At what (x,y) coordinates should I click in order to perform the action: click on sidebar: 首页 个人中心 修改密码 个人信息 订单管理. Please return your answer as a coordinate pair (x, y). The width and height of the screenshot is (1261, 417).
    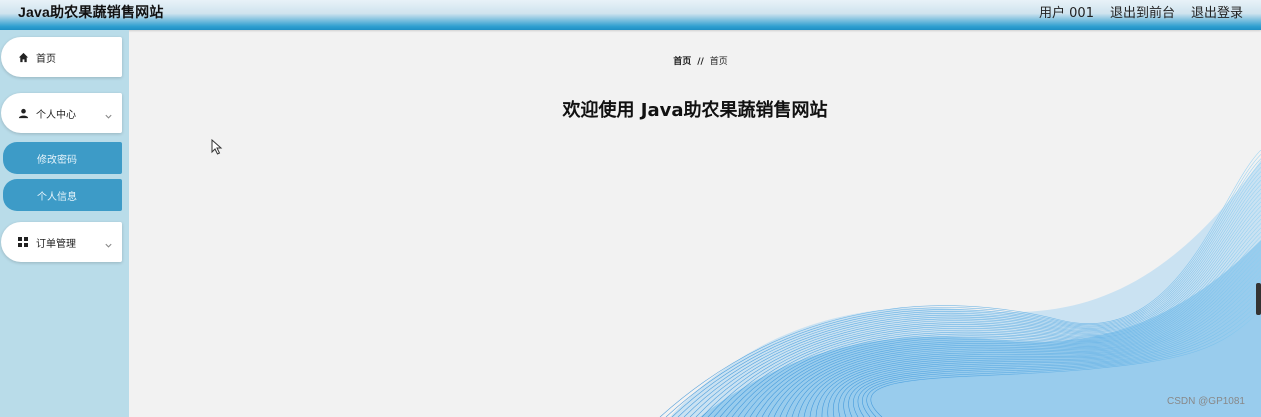
    Looking at the image, I should click on (64, 223).